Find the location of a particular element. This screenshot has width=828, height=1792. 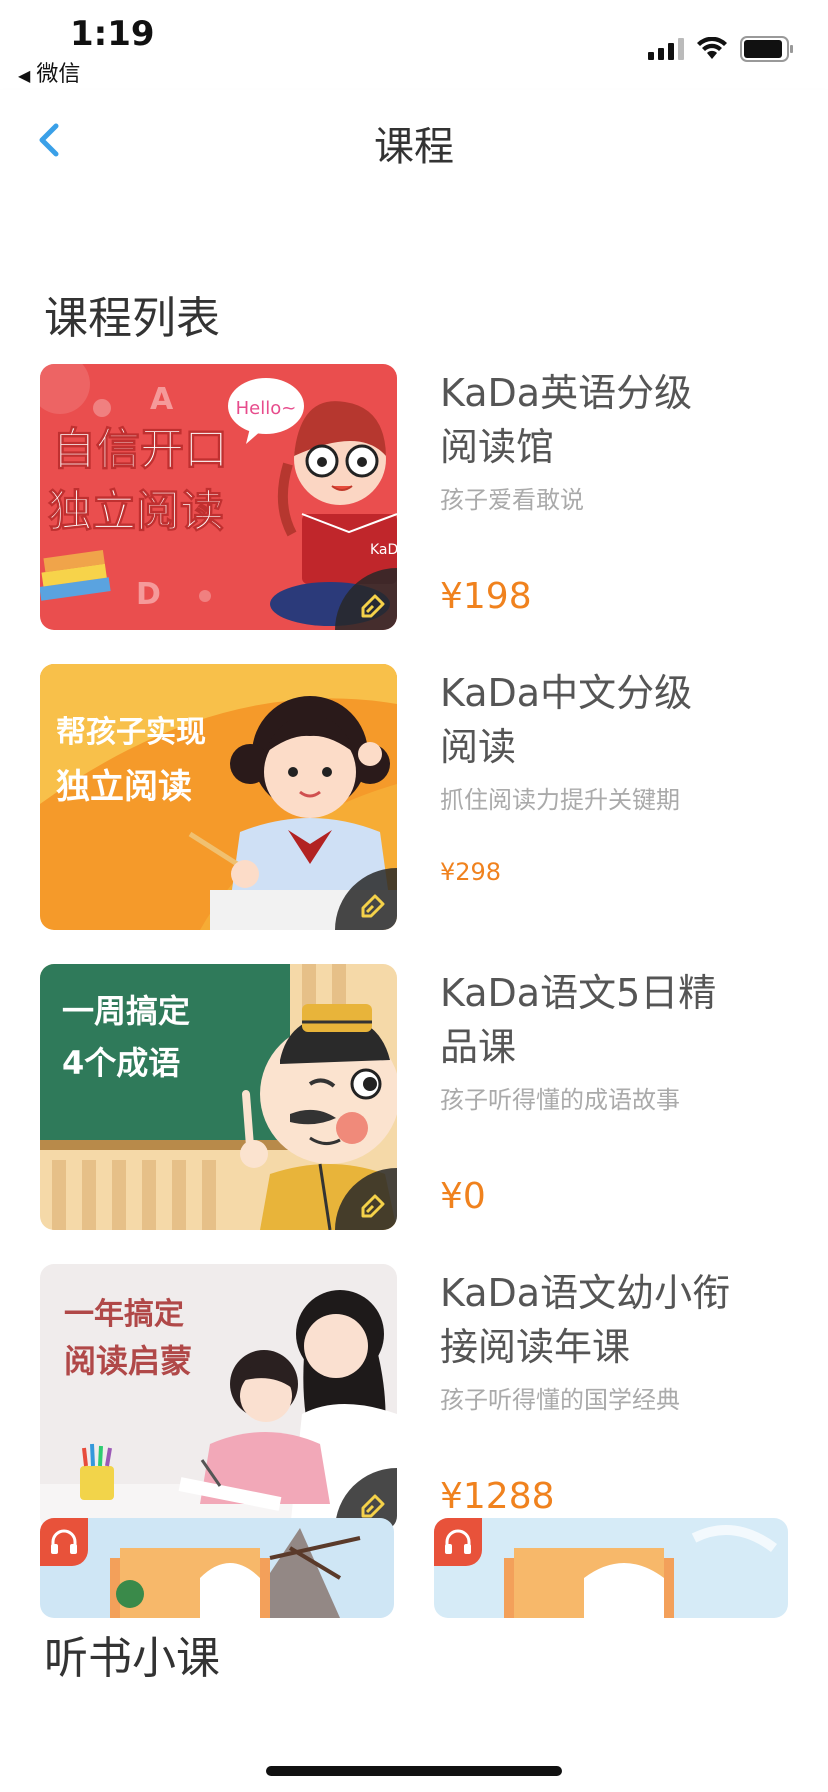

thumb-headline-1: 自信开口 is located at coordinates (140, 449).